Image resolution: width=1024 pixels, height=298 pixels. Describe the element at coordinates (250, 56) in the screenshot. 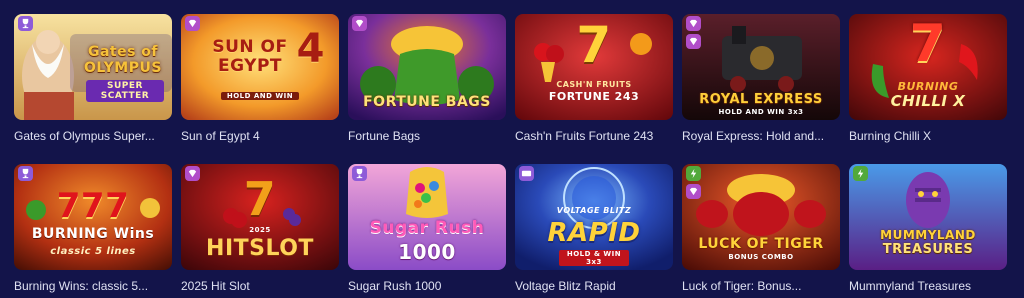

I see `game-logo: SUN OF EGYPT` at that location.